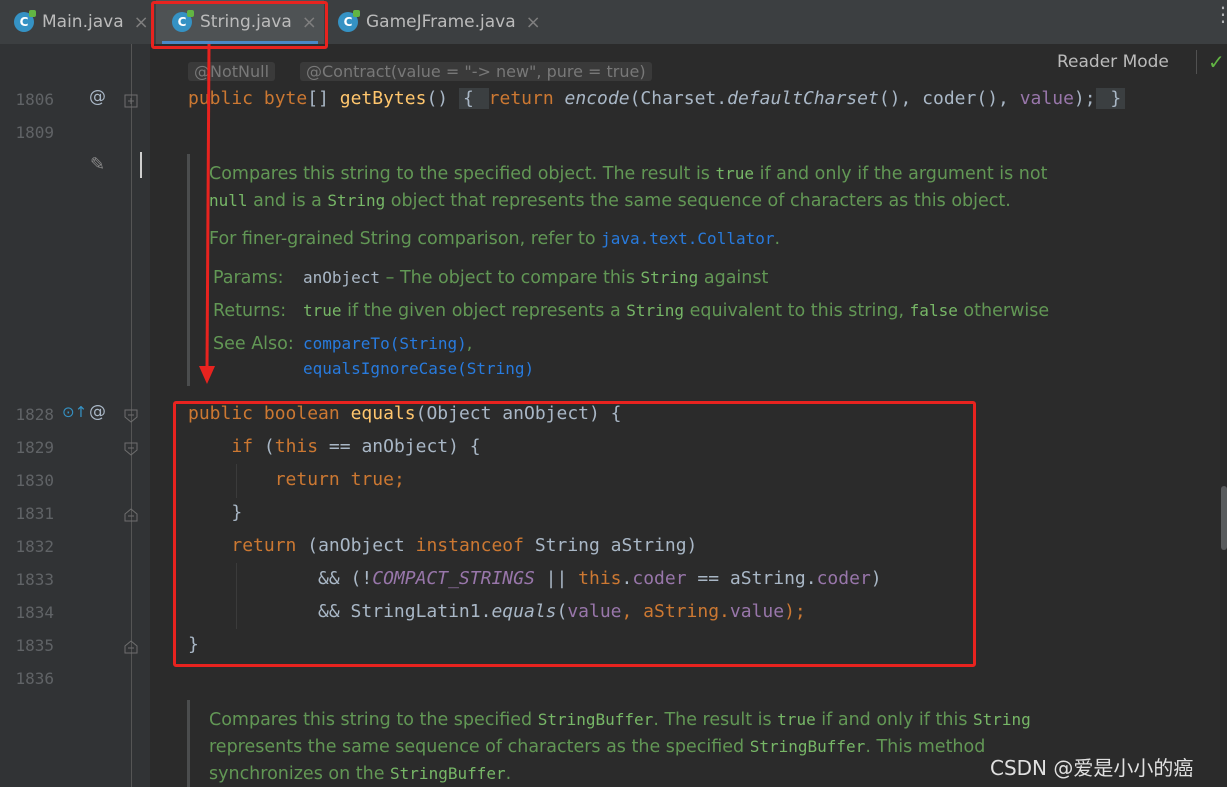 The width and height of the screenshot is (1227, 787). What do you see at coordinates (441, 22) in the screenshot?
I see `tab-label: GameJFrame.java` at bounding box center [441, 22].